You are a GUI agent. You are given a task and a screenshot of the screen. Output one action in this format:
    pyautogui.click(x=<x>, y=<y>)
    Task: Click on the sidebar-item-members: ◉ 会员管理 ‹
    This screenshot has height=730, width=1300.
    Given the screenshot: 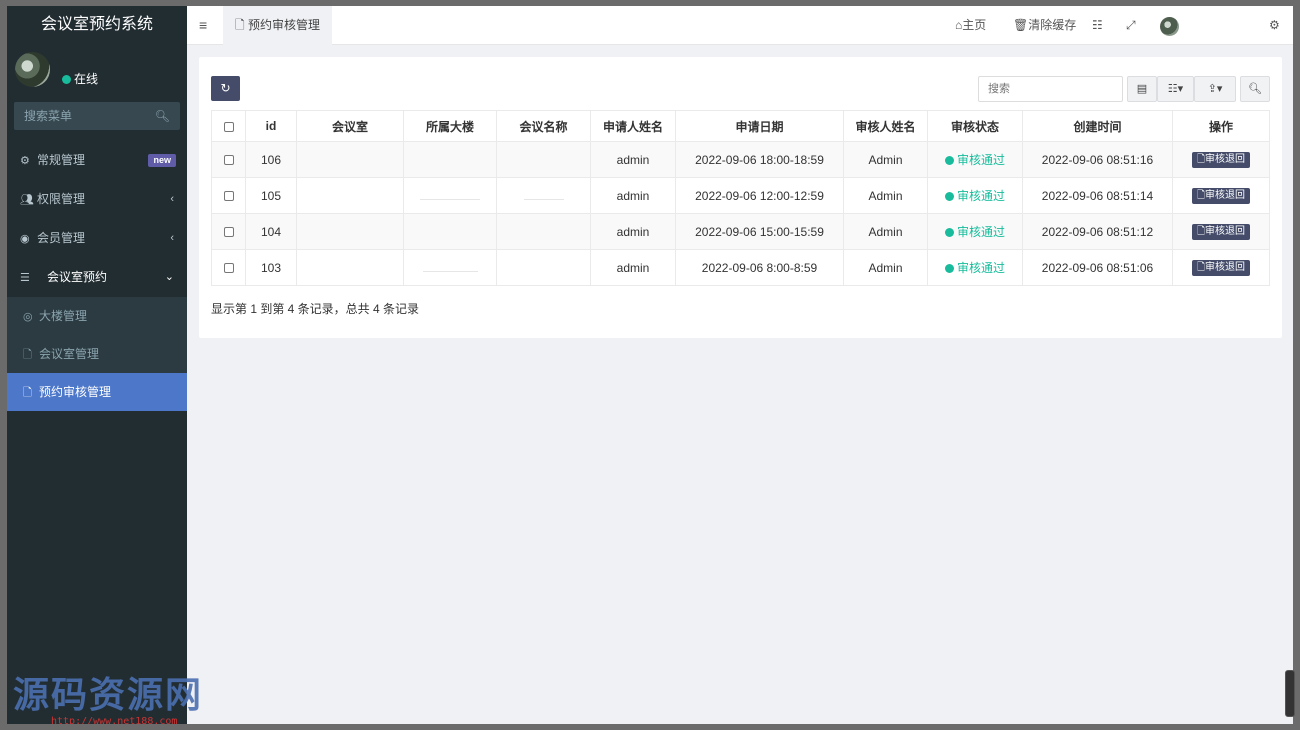 What is the action you would take?
    pyautogui.click(x=97, y=238)
    